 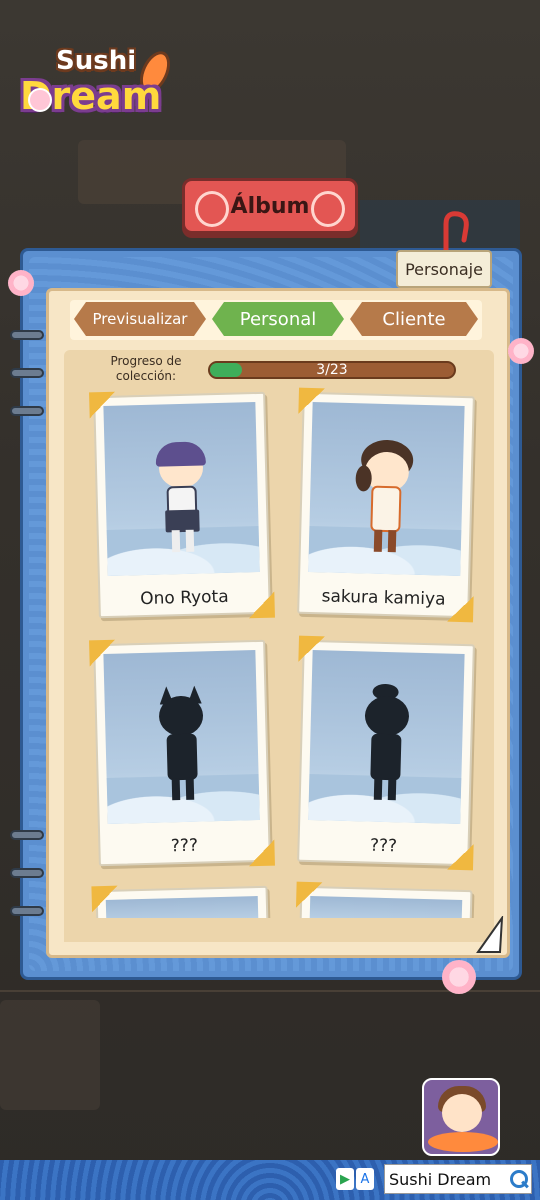 What do you see at coordinates (345, 1179) in the screenshot?
I see `google-play-icon: ▶` at bounding box center [345, 1179].